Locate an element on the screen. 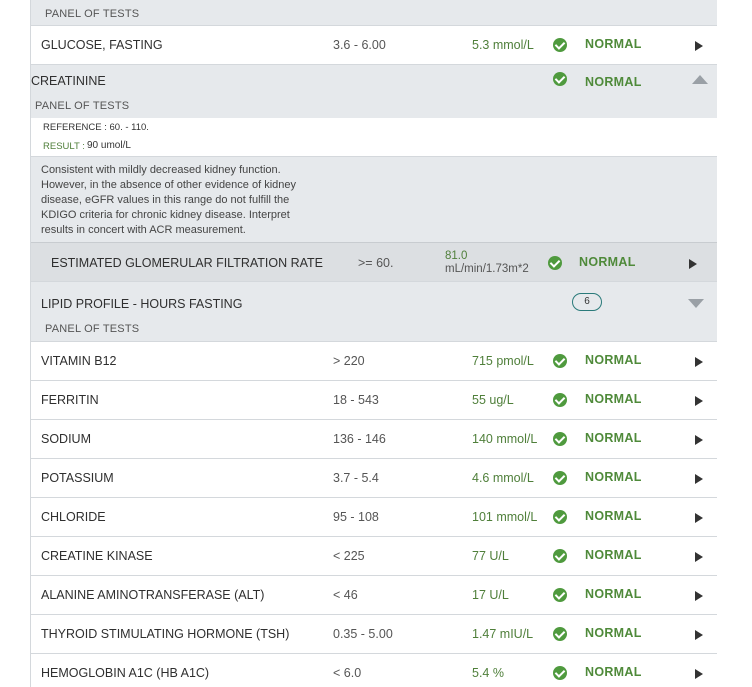  table-row: FERRITIN 18 - 543 55 ug/L NORMAL is located at coordinates (374, 400).